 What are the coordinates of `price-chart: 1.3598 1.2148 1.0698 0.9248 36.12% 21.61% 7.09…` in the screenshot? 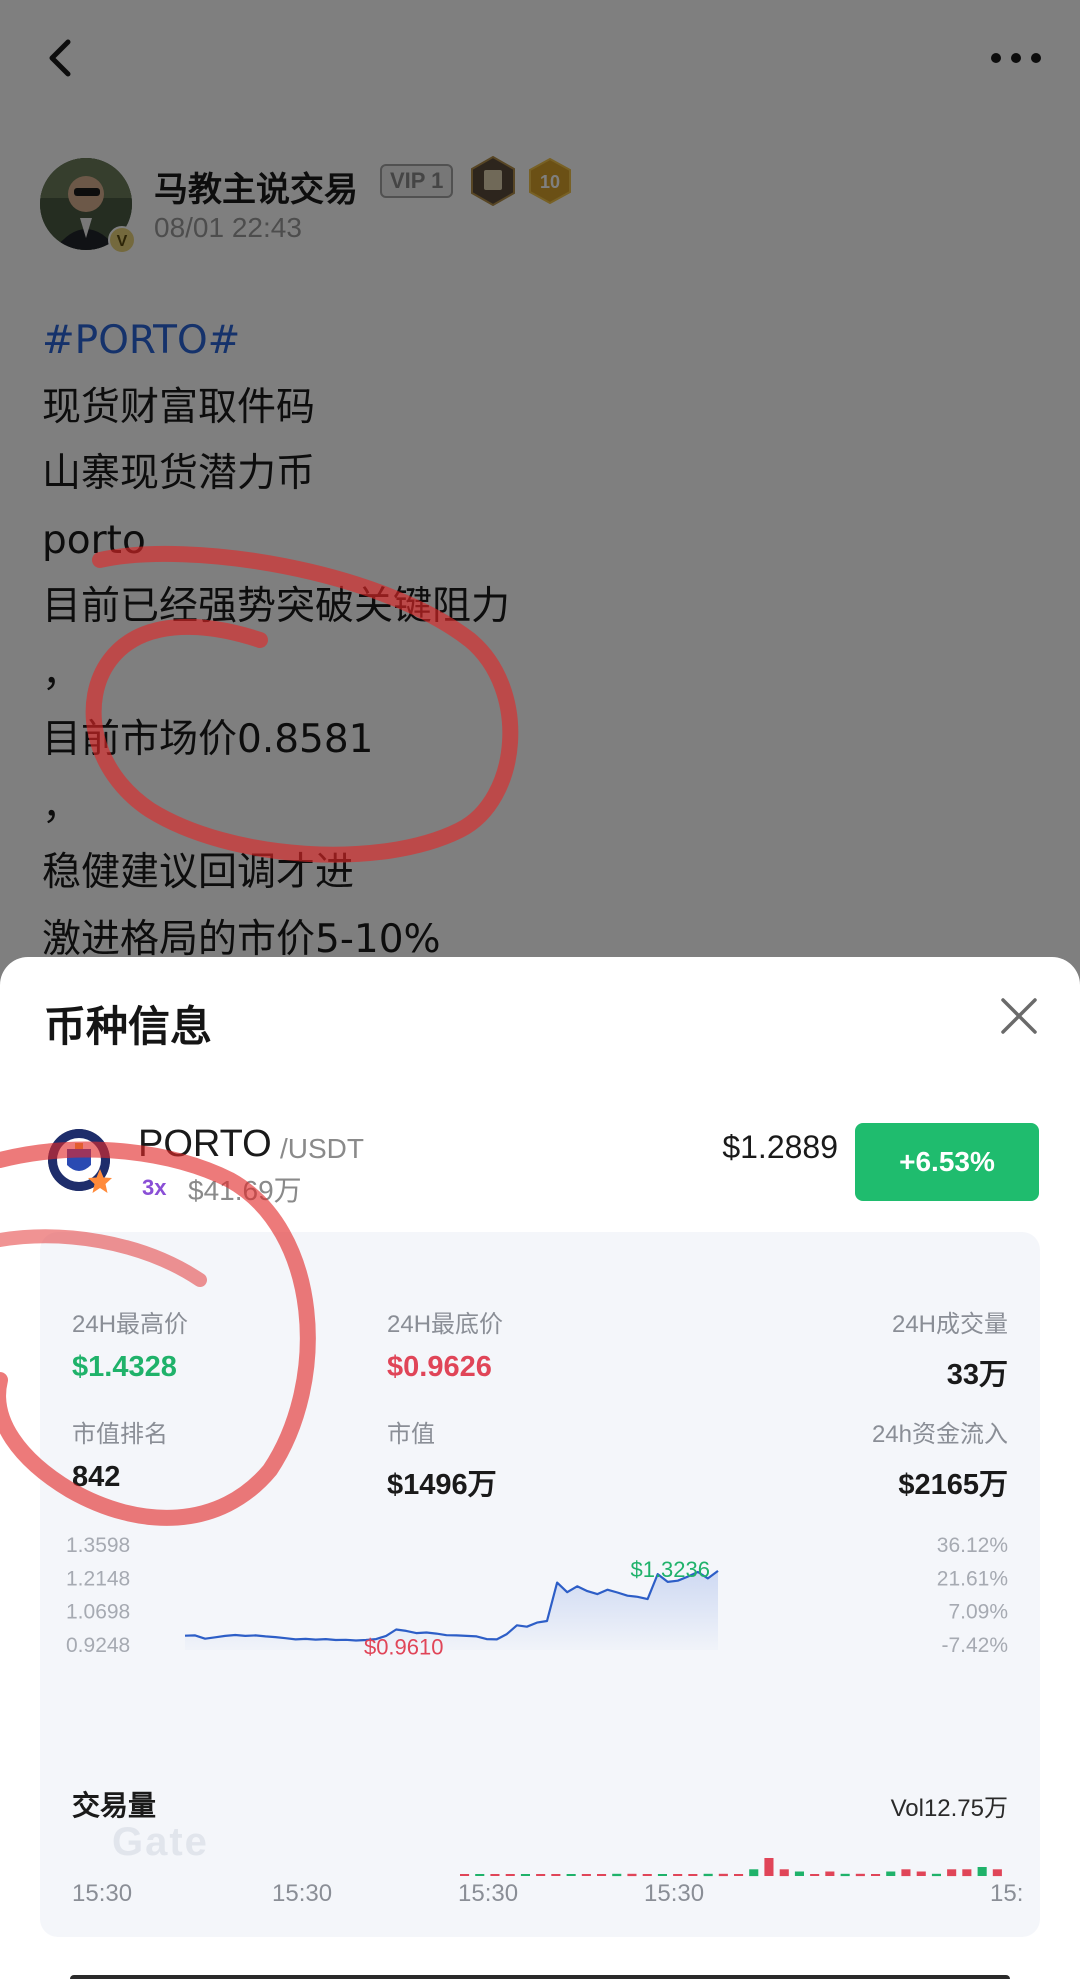 It's located at (540, 1632).